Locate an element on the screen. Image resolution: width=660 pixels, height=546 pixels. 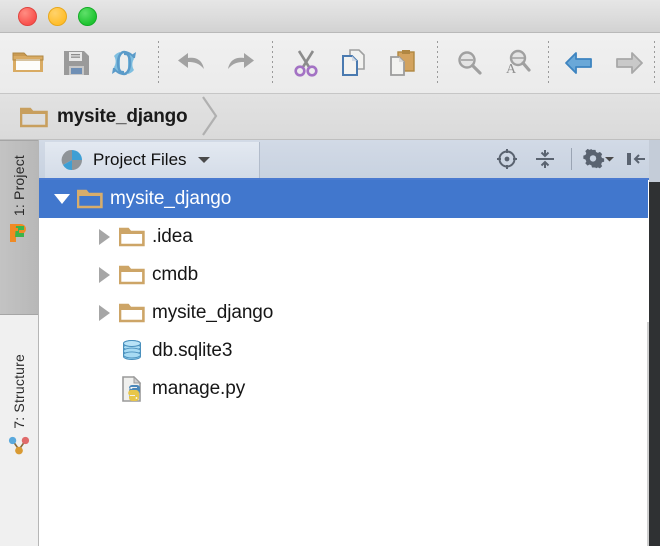
molecule-structure-icon is located at coordinates (19, 445).